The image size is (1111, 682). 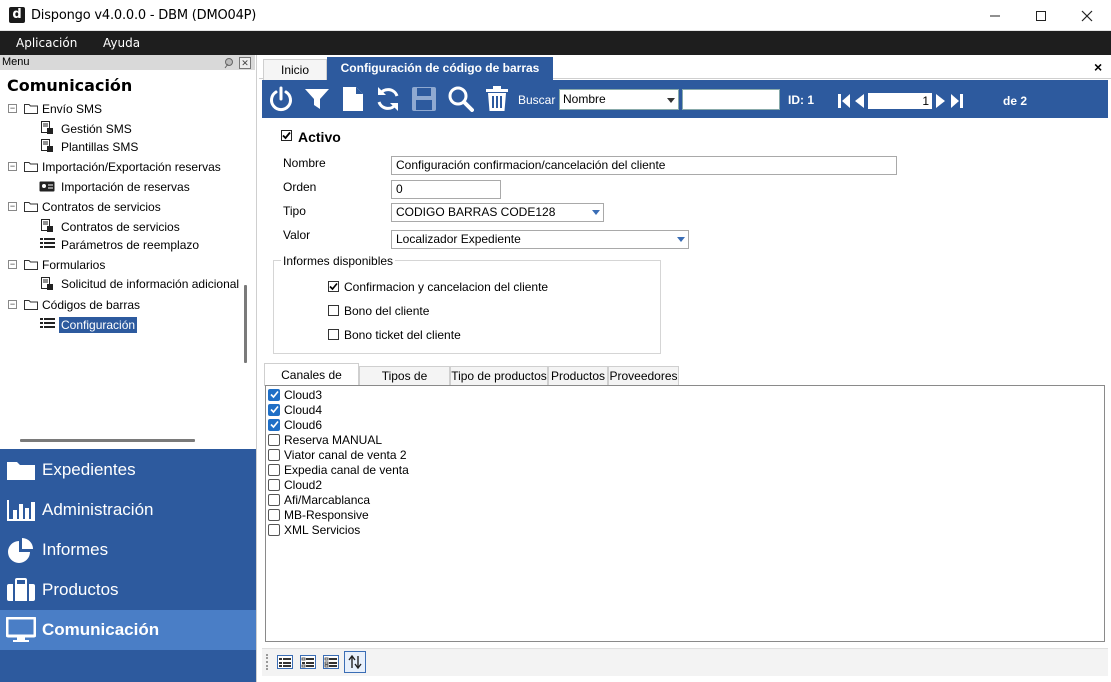 I want to click on previous-record-icon, so click(x=859, y=102).